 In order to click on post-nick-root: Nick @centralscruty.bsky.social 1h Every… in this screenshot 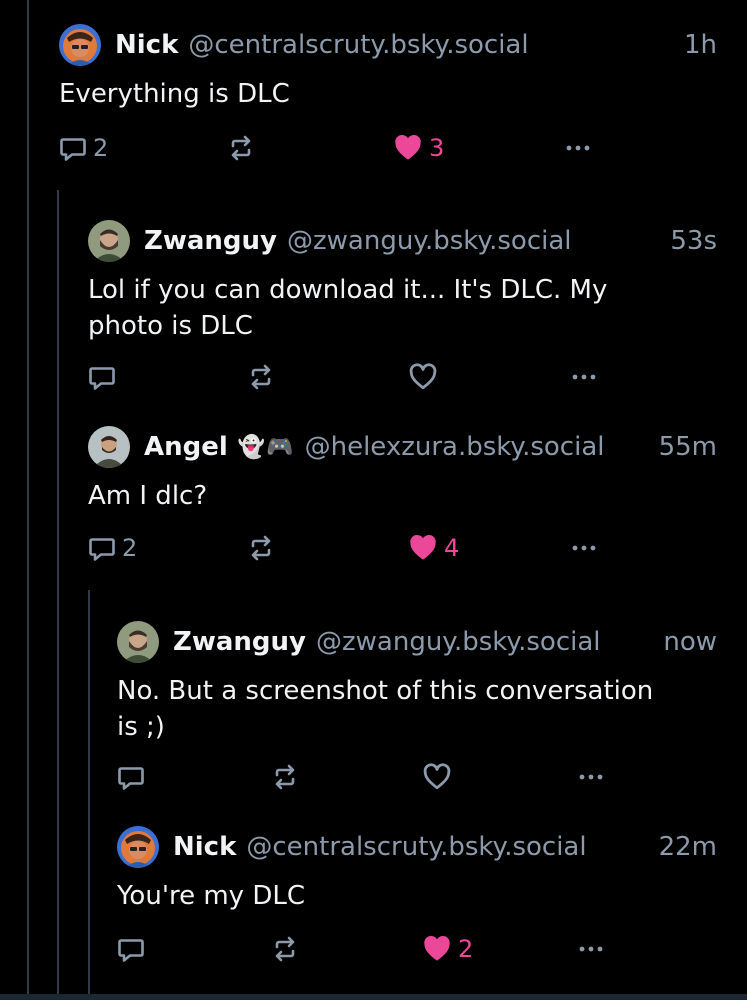, I will do `click(388, 99)`.